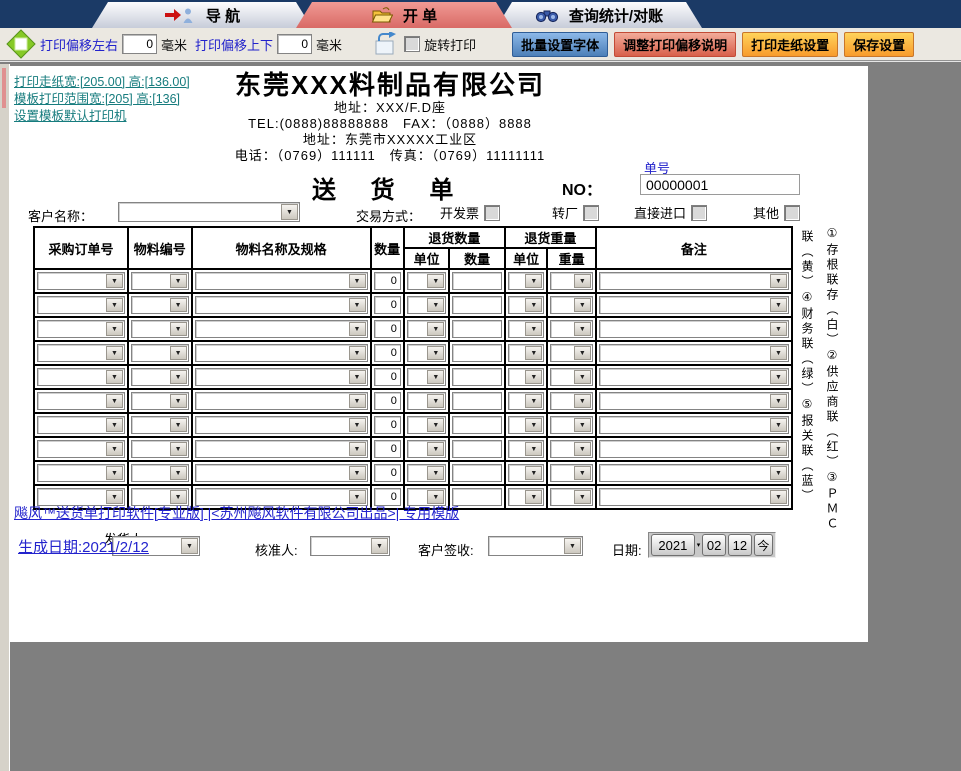 The width and height of the screenshot is (961, 771). I want to click on rotate-print-checkbox, so click(412, 44).